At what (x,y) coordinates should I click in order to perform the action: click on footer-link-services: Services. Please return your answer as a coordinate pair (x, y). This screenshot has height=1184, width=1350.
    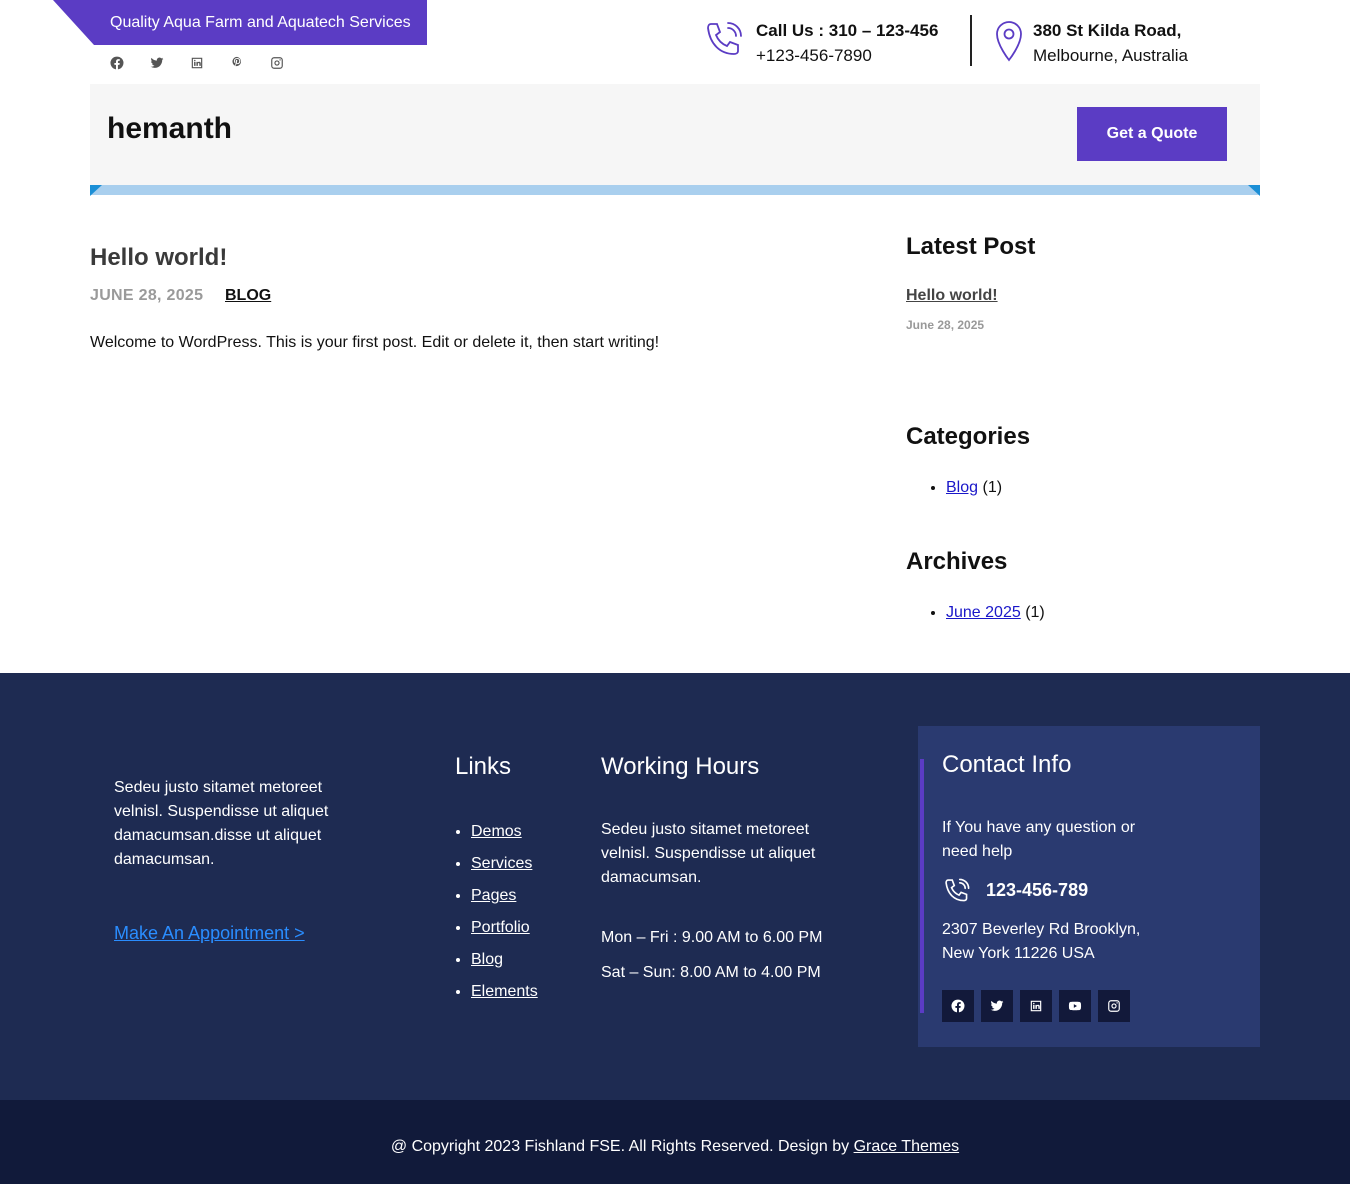
    Looking at the image, I should click on (501, 863).